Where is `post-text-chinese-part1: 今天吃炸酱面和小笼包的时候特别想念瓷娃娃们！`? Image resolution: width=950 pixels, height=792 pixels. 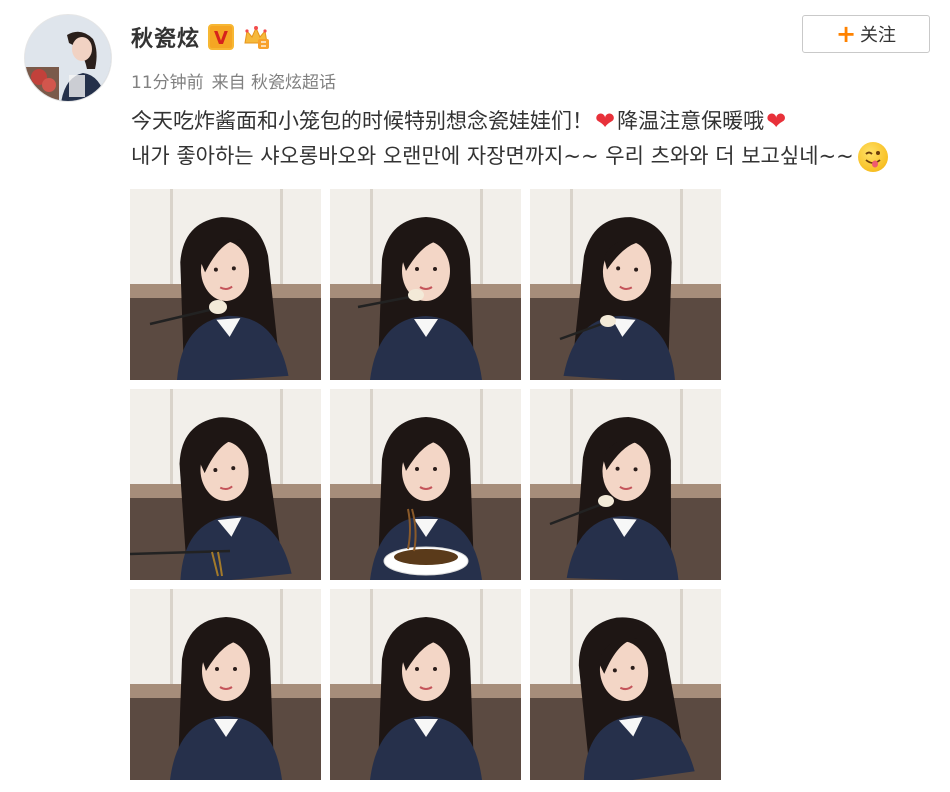
post-text-chinese-part1: 今天吃炸酱面和小笼包的时候特别想念瓷娃娃们！ is located at coordinates (362, 121).